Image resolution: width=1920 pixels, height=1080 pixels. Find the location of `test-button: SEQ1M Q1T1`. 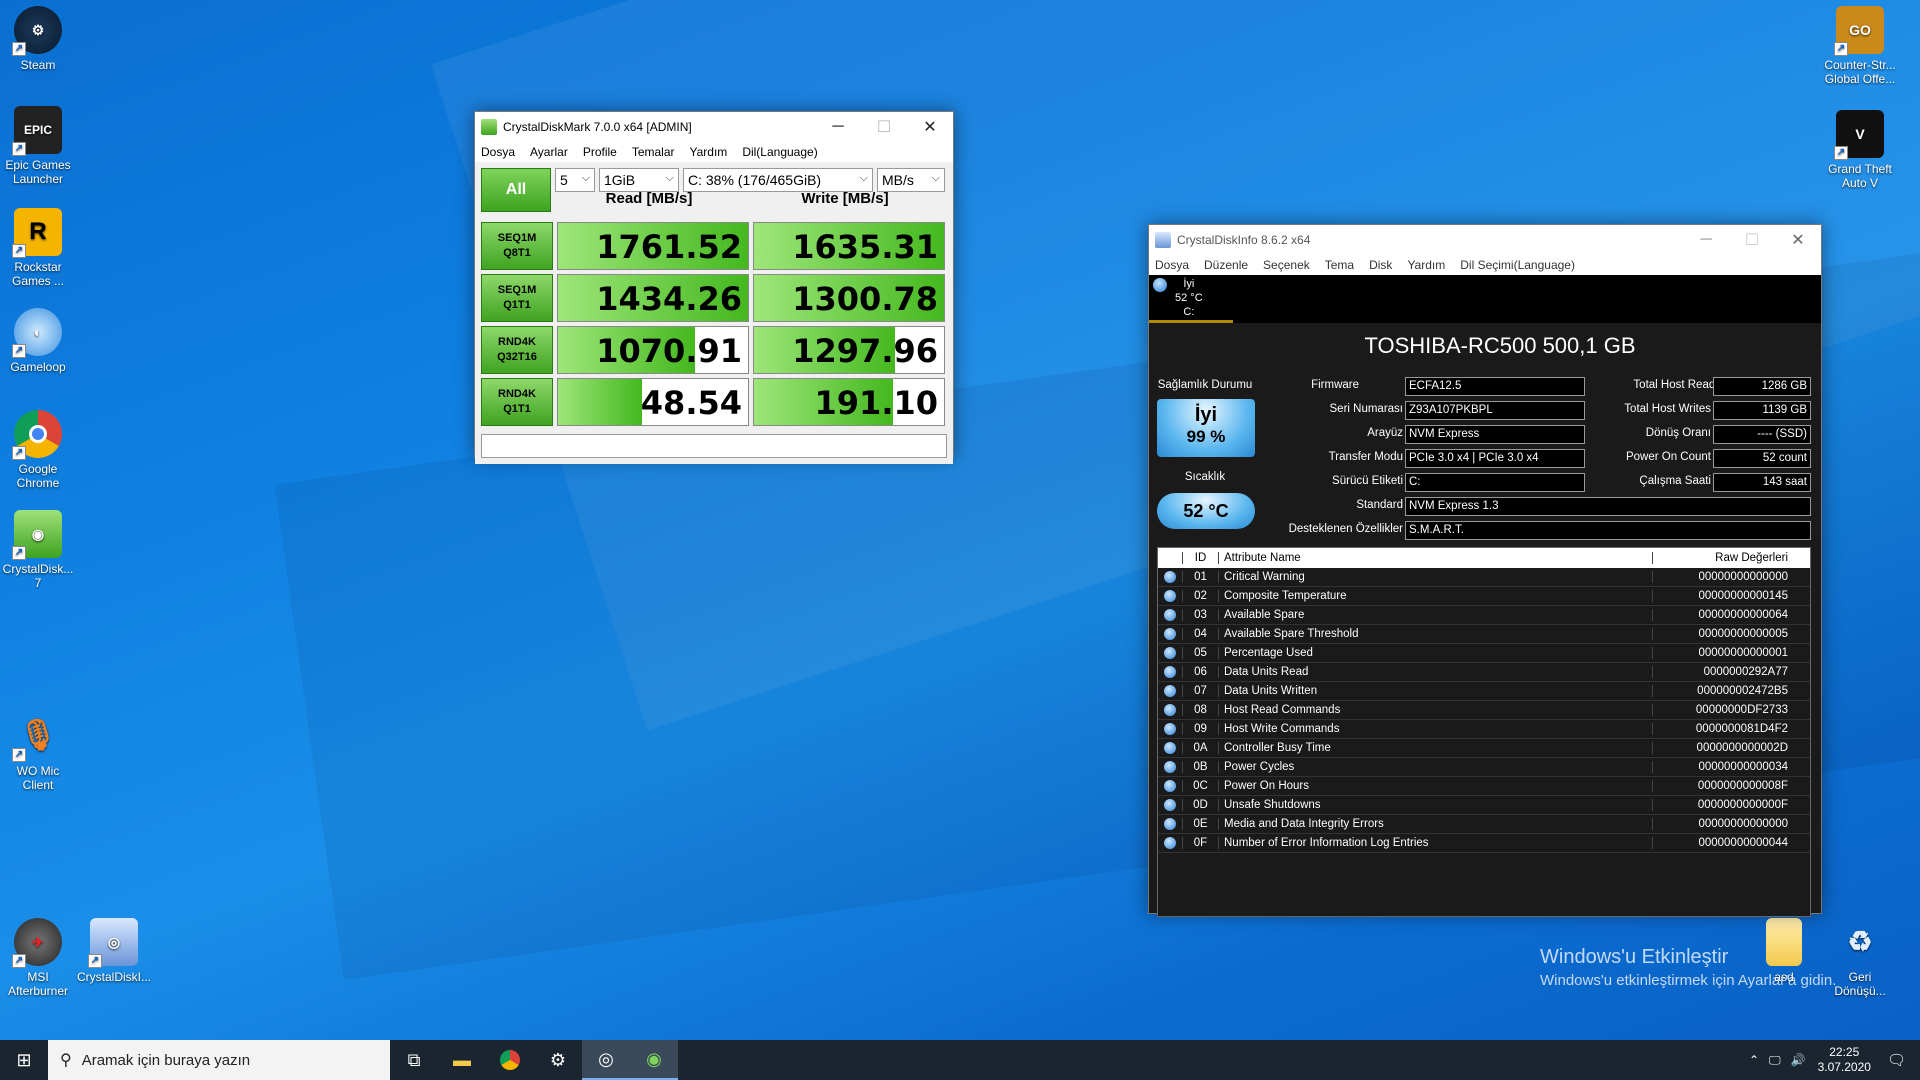

test-button: SEQ1M Q1T1 is located at coordinates (517, 298).